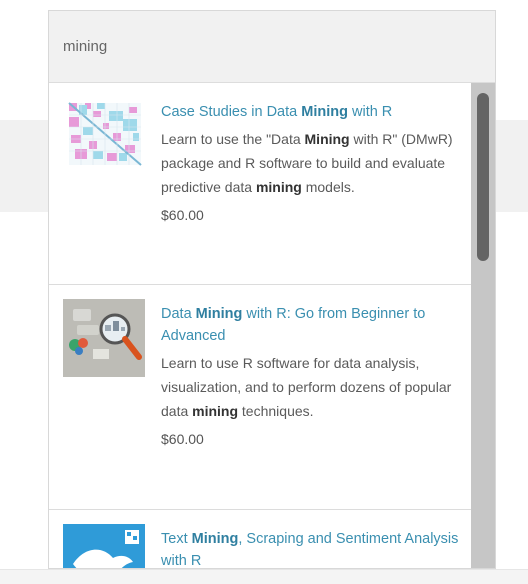 This screenshot has width=528, height=584. Describe the element at coordinates (104, 136) in the screenshot. I see `heatmap-matrix-thumbnail` at that location.